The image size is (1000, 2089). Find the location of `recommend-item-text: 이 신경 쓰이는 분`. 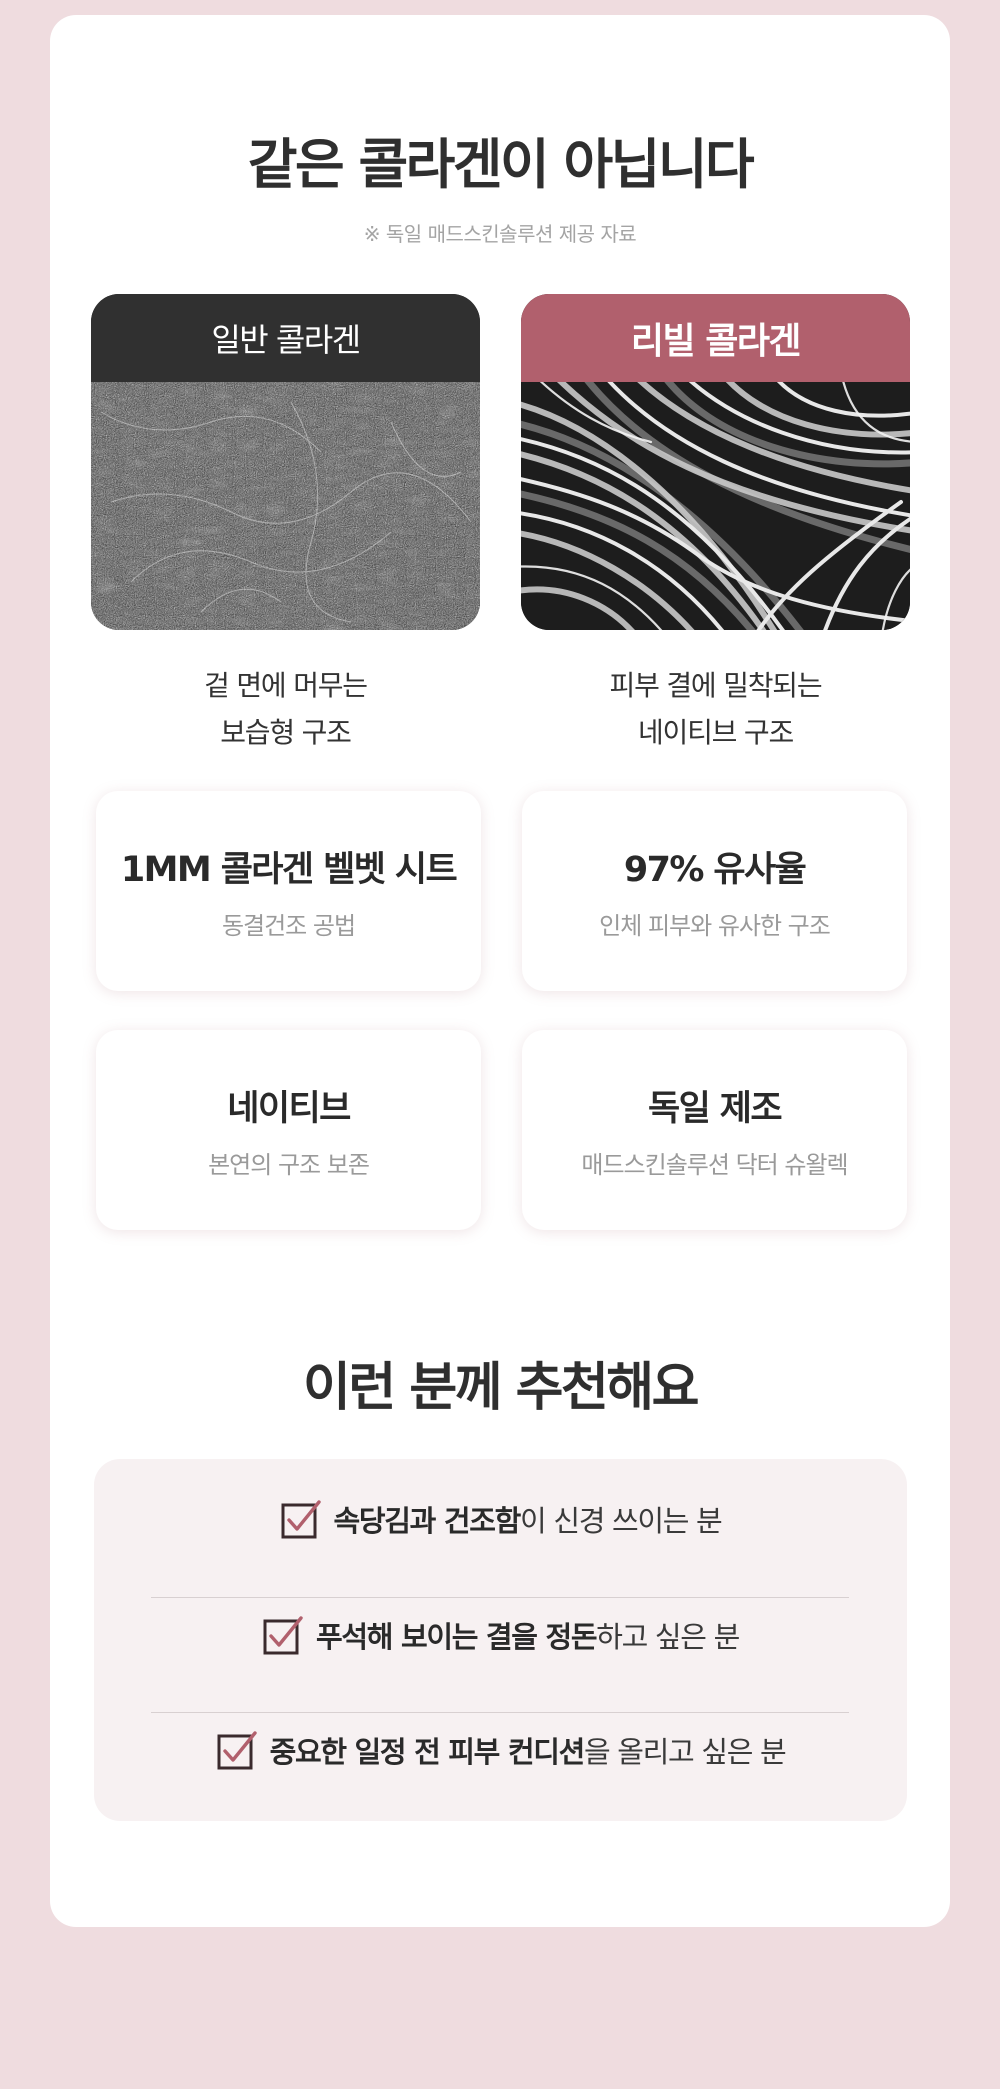

recommend-item-text: 이 신경 쓰이는 분 is located at coordinates (621, 1521).